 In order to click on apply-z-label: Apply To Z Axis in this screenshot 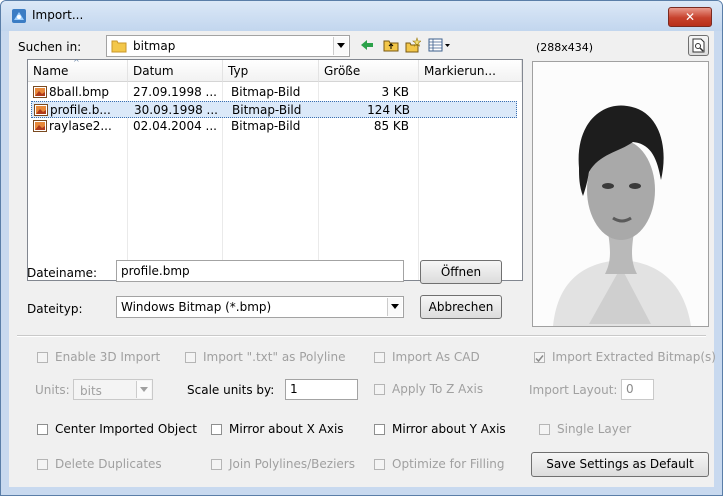, I will do `click(438, 389)`.